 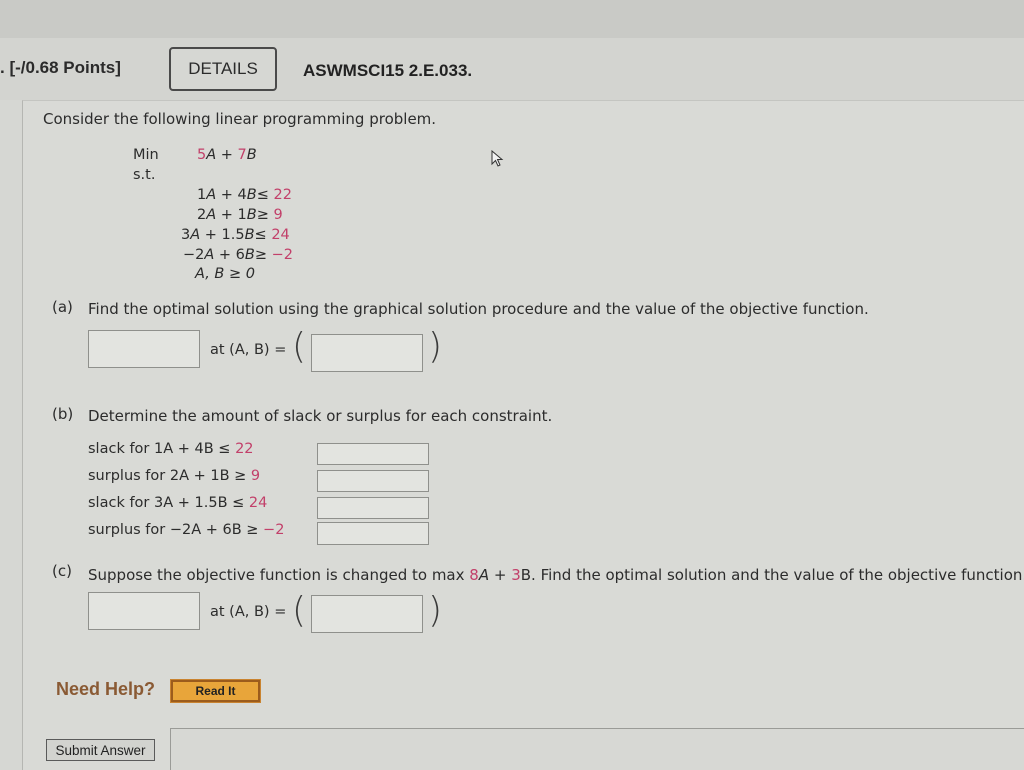 What do you see at coordinates (202, 155) in the screenshot?
I see `objective-coef-a: 5` at bounding box center [202, 155].